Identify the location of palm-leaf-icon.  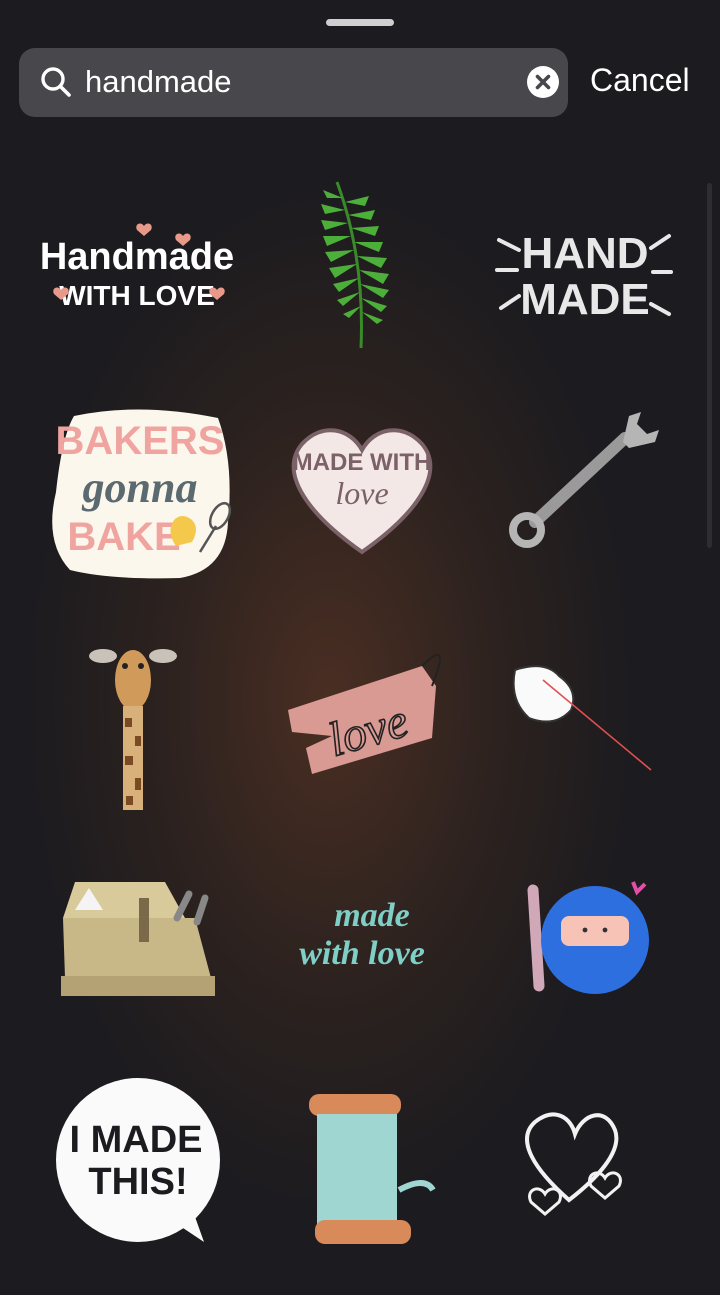
(355, 265).